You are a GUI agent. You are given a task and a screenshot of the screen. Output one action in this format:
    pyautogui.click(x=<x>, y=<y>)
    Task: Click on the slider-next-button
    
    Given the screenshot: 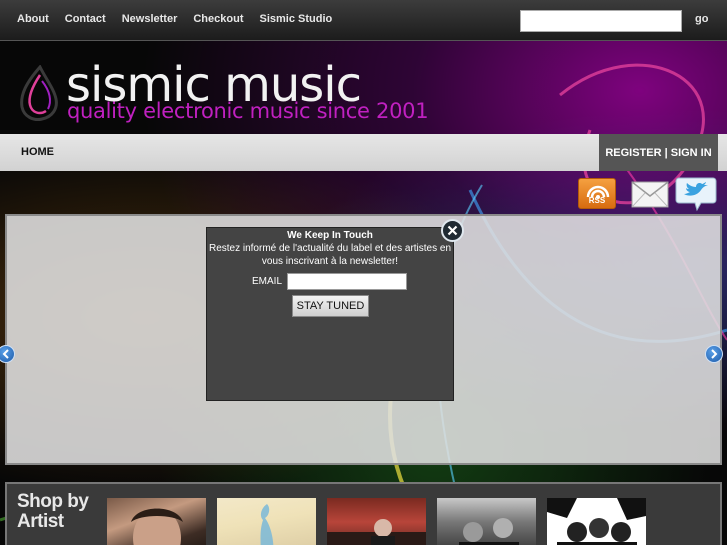 What is the action you would take?
    pyautogui.click(x=714, y=354)
    